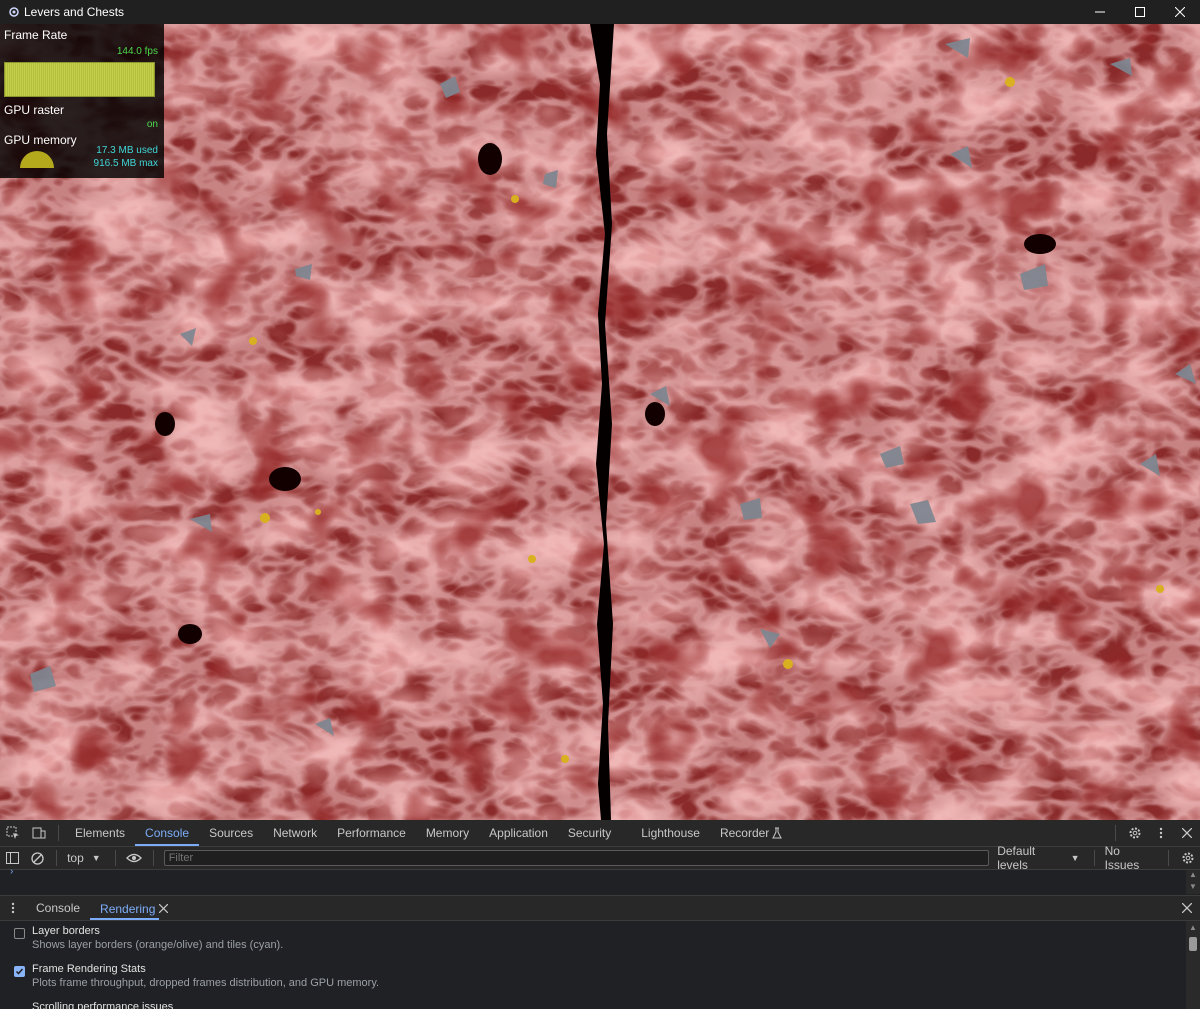 The image size is (1200, 1009). Describe the element at coordinates (125, 163) in the screenshot. I see `memory-max: 916.5 MB max` at that location.